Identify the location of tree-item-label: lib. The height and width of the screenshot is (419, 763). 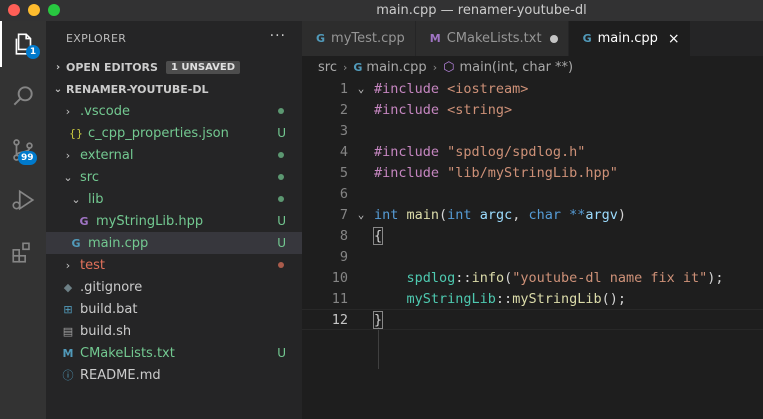
(96, 199).